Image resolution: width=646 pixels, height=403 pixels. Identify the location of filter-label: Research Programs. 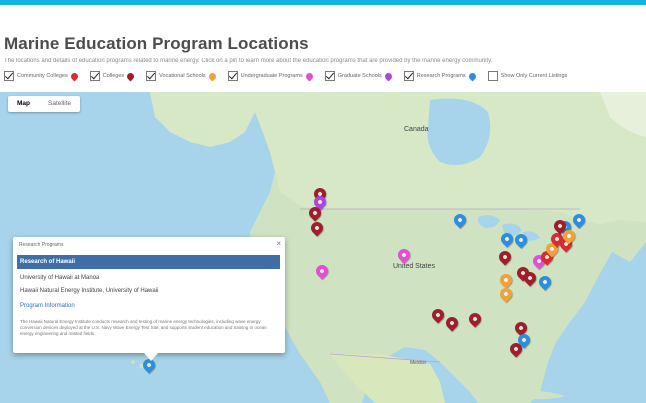
(441, 76).